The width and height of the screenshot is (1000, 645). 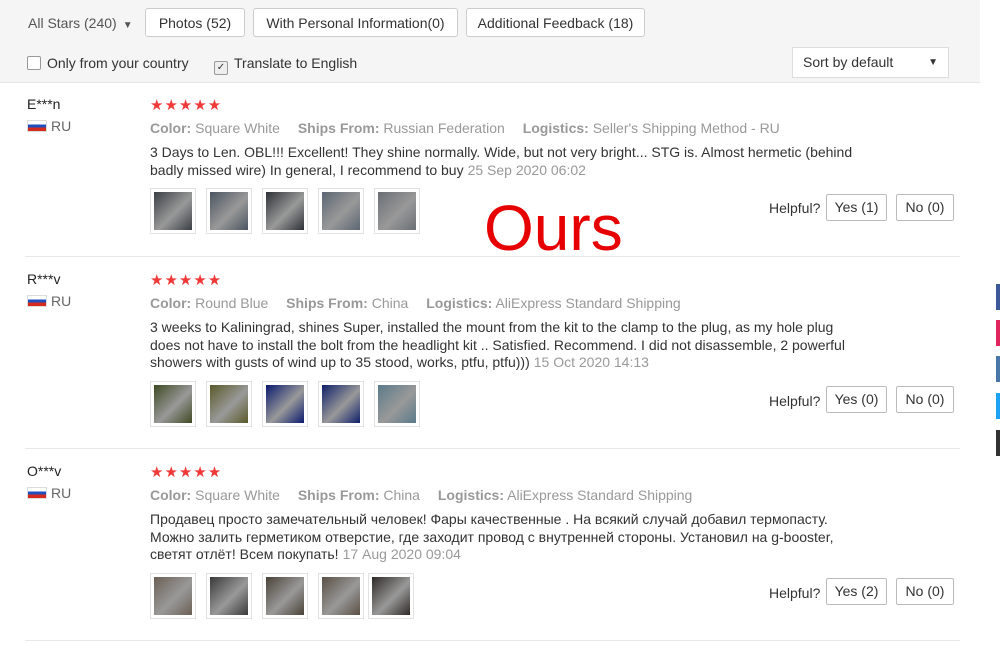 I want to click on ships-from-value: Russian Federation, so click(x=444, y=128).